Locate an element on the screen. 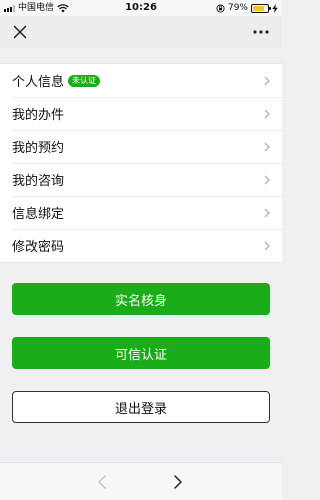 The width and height of the screenshot is (320, 500). menu-item-info-binding: 信息绑定 is located at coordinates (141, 212).